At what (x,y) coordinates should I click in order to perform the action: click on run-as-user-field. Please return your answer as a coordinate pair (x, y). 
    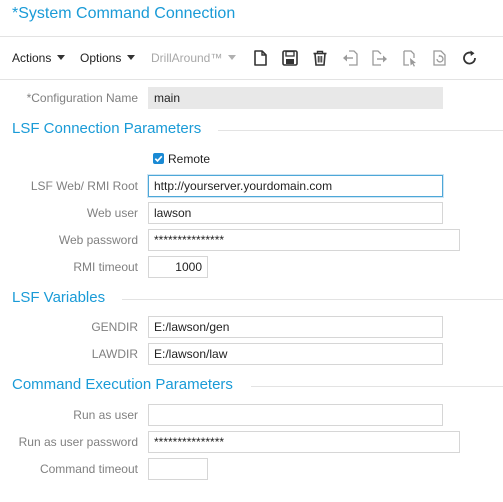
    Looking at the image, I should click on (295, 415).